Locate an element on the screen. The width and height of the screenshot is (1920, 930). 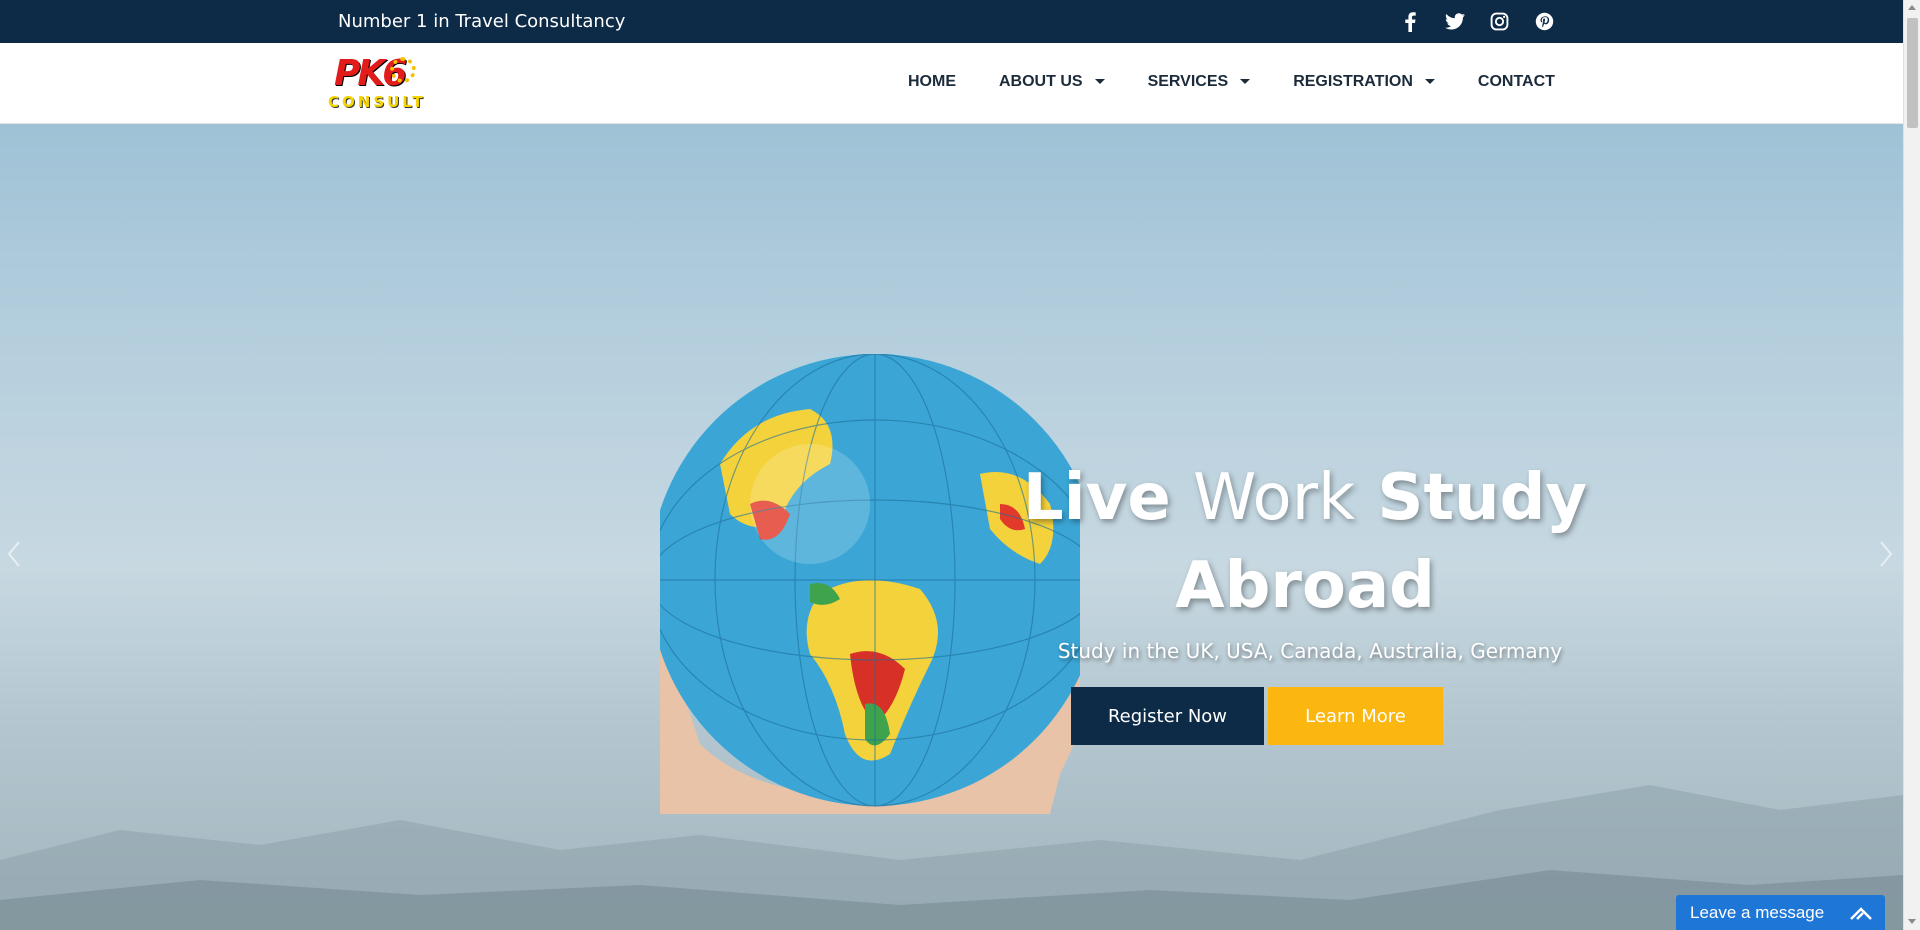
hero-headline: Live Work Study Abroad is located at coordinates (1305, 542).